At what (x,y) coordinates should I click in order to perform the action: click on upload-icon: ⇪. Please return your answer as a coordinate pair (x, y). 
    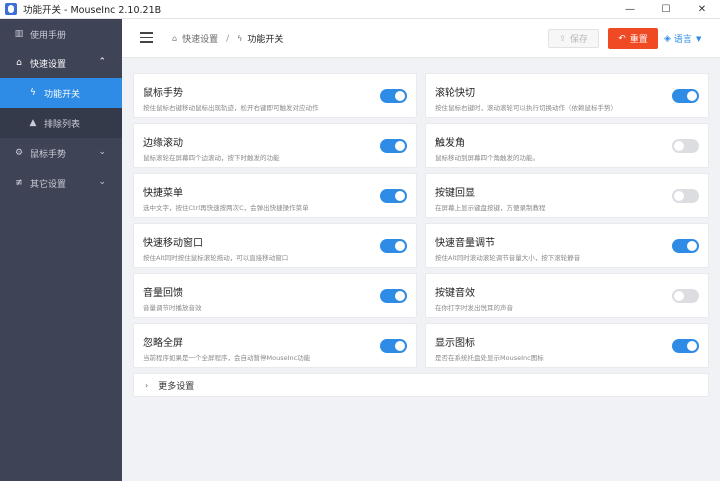
    Looking at the image, I should click on (562, 38).